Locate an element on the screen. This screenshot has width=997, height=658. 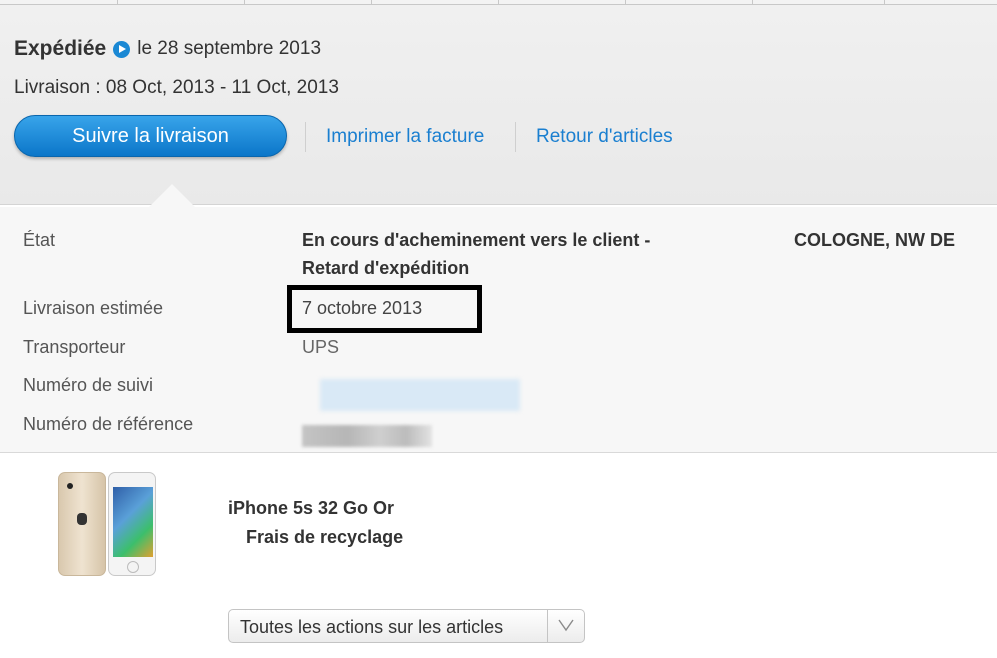
state-label: État is located at coordinates (39, 240).